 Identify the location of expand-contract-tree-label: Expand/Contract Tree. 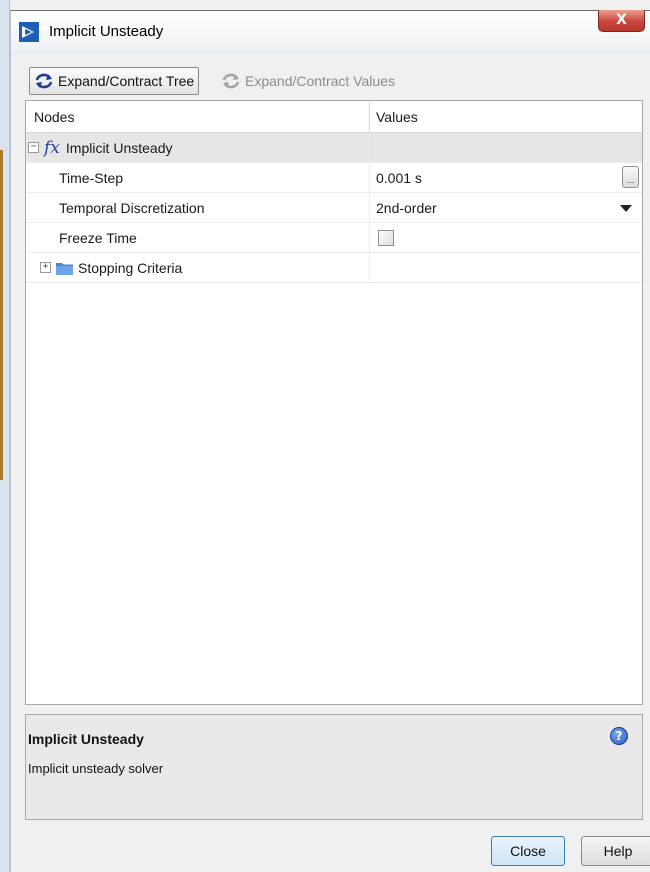
(126, 81).